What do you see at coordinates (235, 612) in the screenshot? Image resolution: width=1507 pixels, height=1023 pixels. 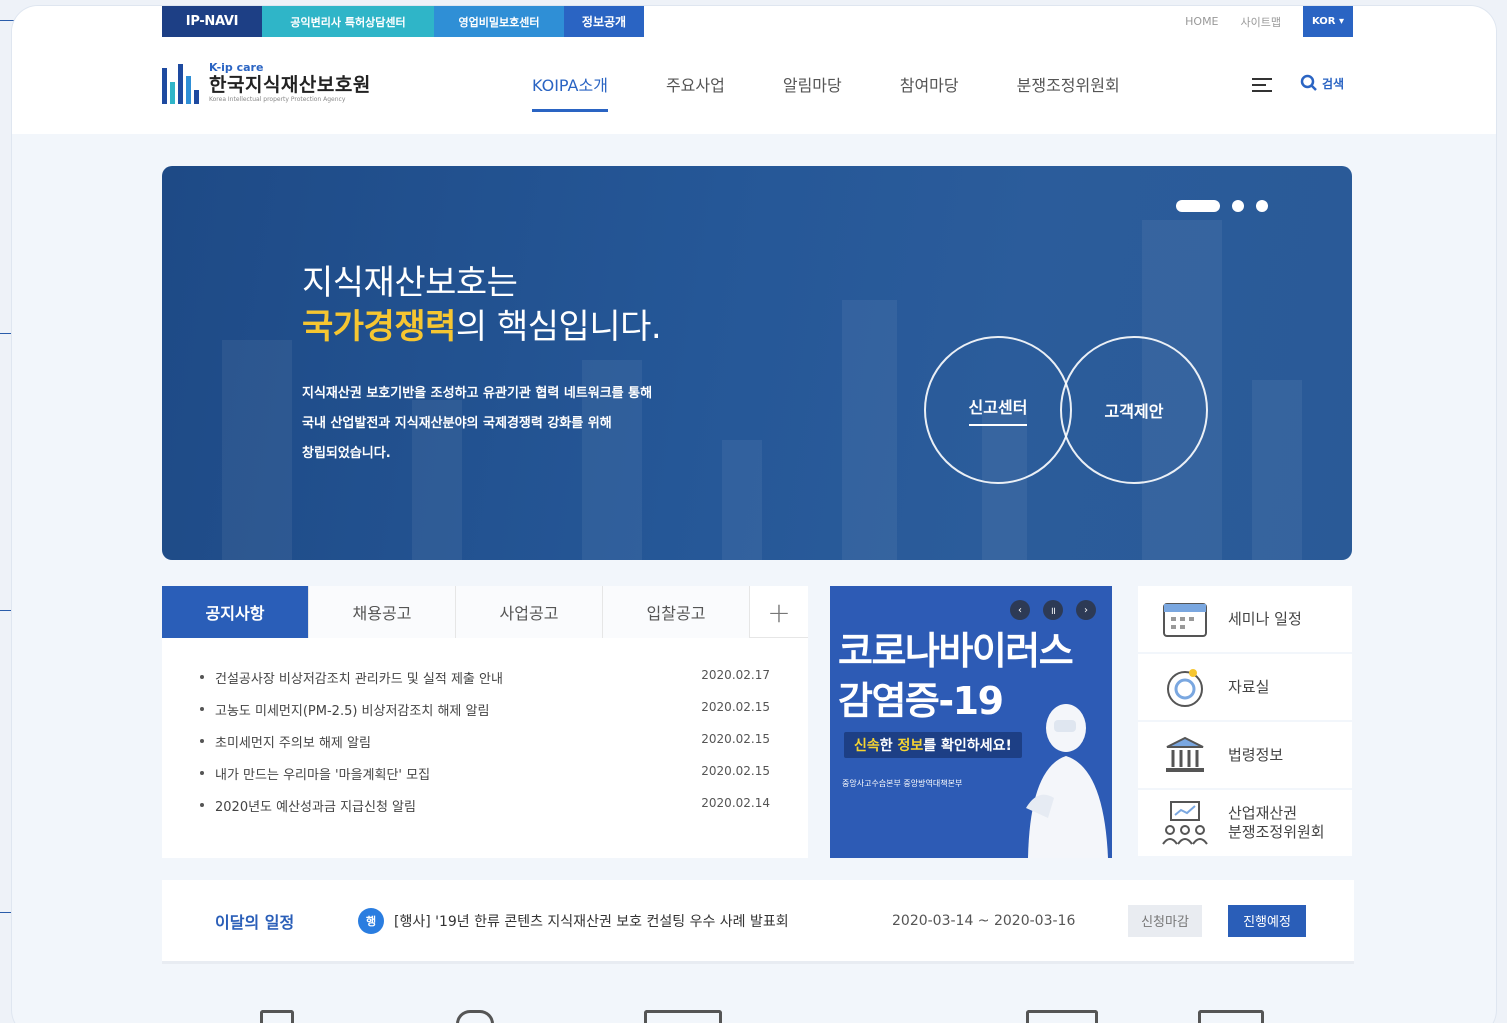 I see `tab-notices: 공지사항` at bounding box center [235, 612].